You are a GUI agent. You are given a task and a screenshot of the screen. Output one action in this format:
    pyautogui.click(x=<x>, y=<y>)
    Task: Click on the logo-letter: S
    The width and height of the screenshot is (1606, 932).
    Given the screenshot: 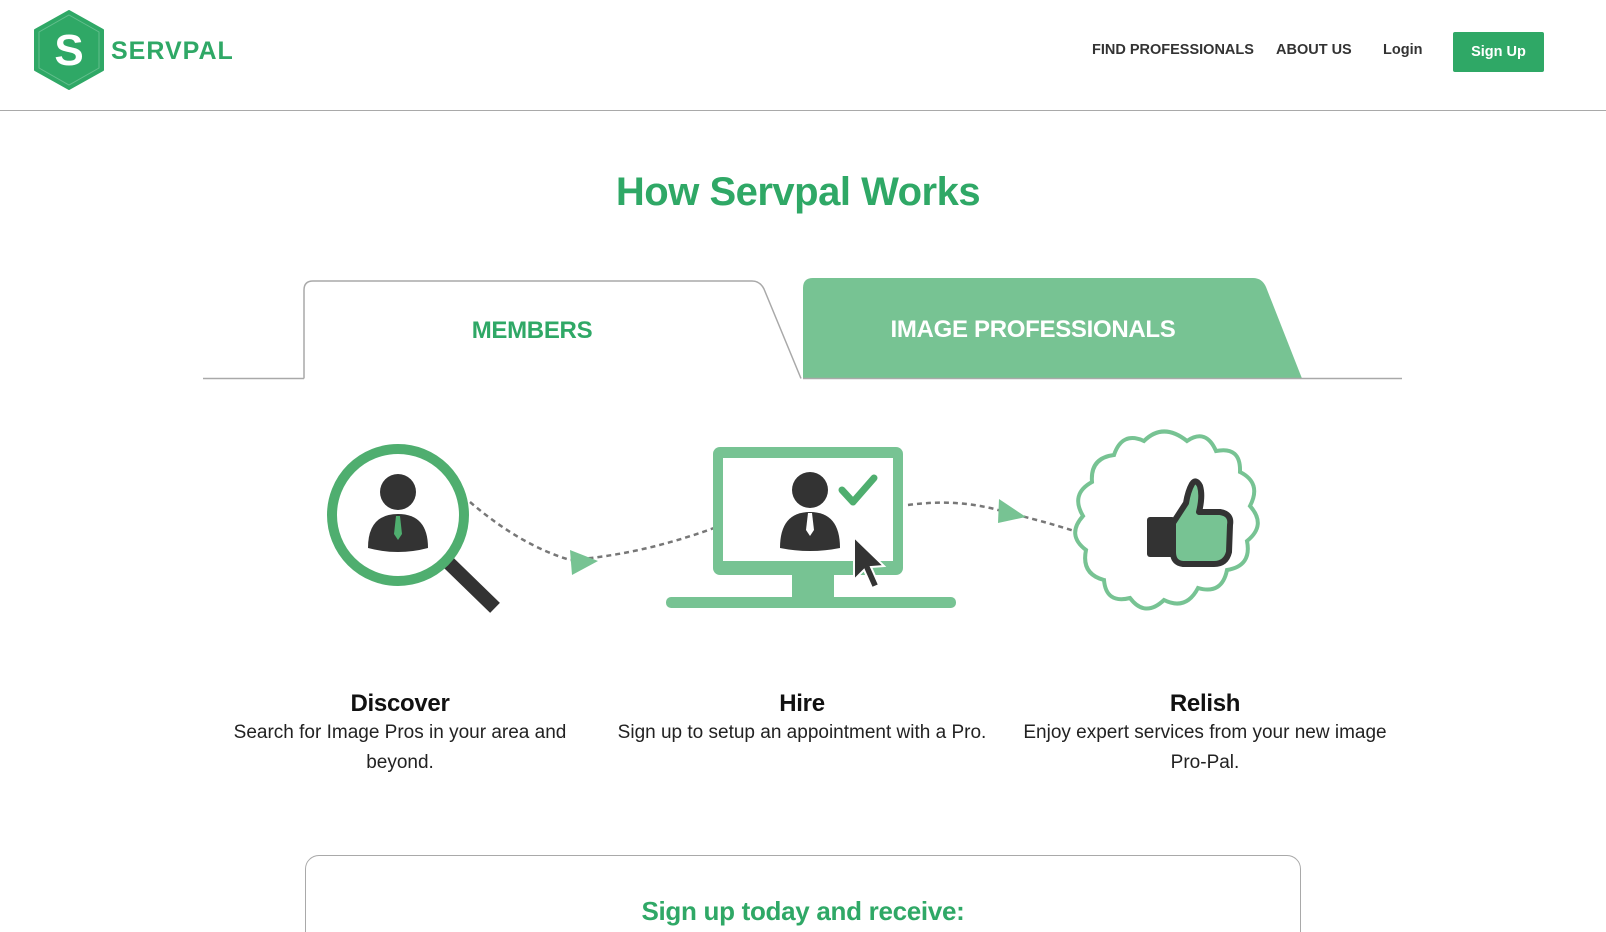 What is the action you would take?
    pyautogui.click(x=68, y=50)
    